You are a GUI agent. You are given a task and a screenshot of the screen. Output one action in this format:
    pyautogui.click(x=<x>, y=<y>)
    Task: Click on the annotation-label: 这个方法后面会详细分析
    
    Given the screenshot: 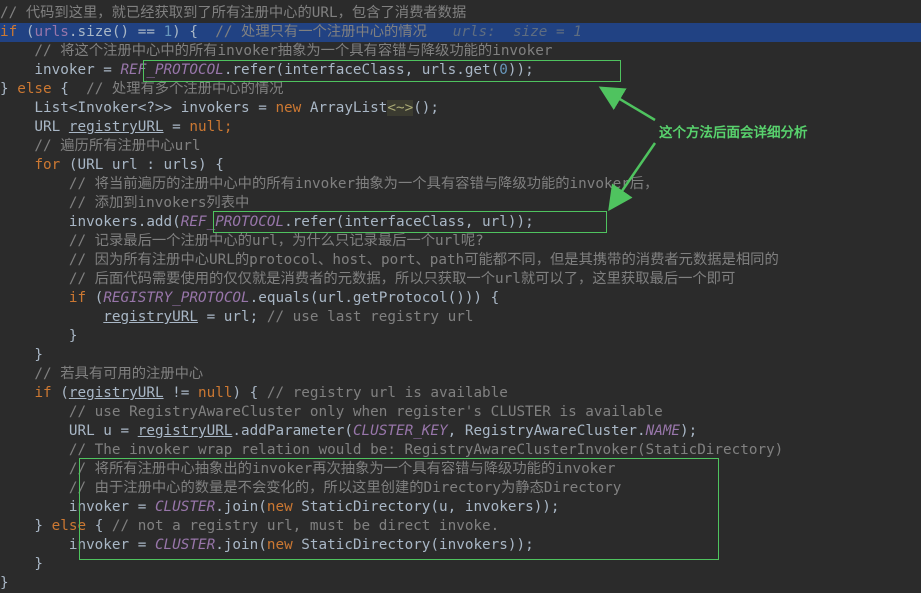 What is the action you would take?
    pyautogui.click(x=733, y=133)
    